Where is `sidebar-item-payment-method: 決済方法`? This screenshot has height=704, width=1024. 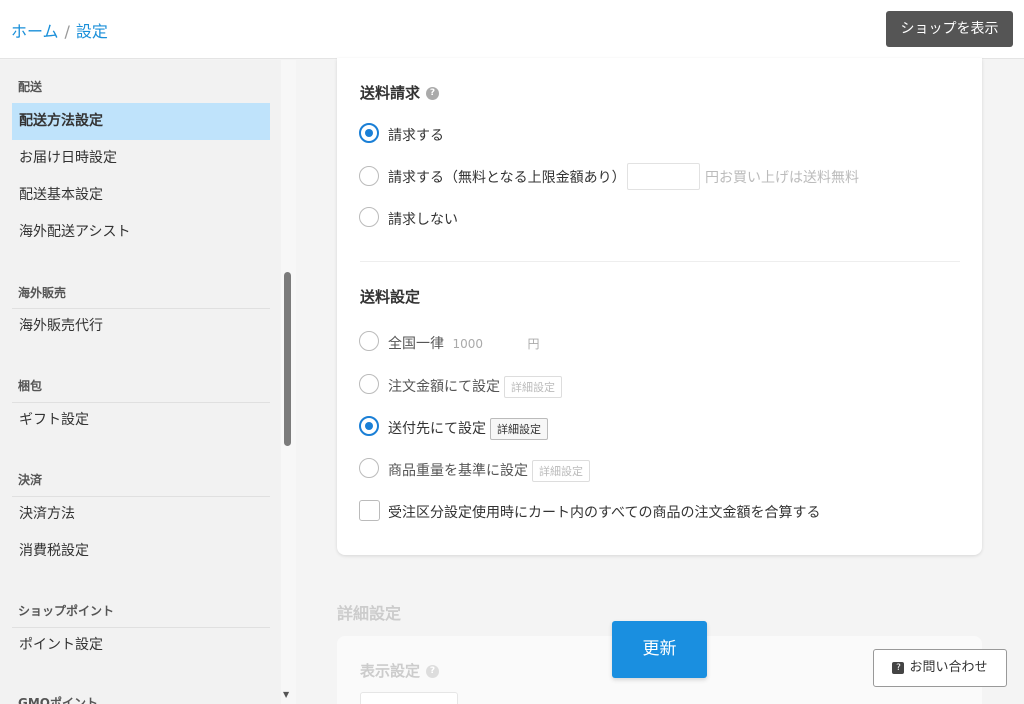 sidebar-item-payment-method: 決済方法 is located at coordinates (141, 514).